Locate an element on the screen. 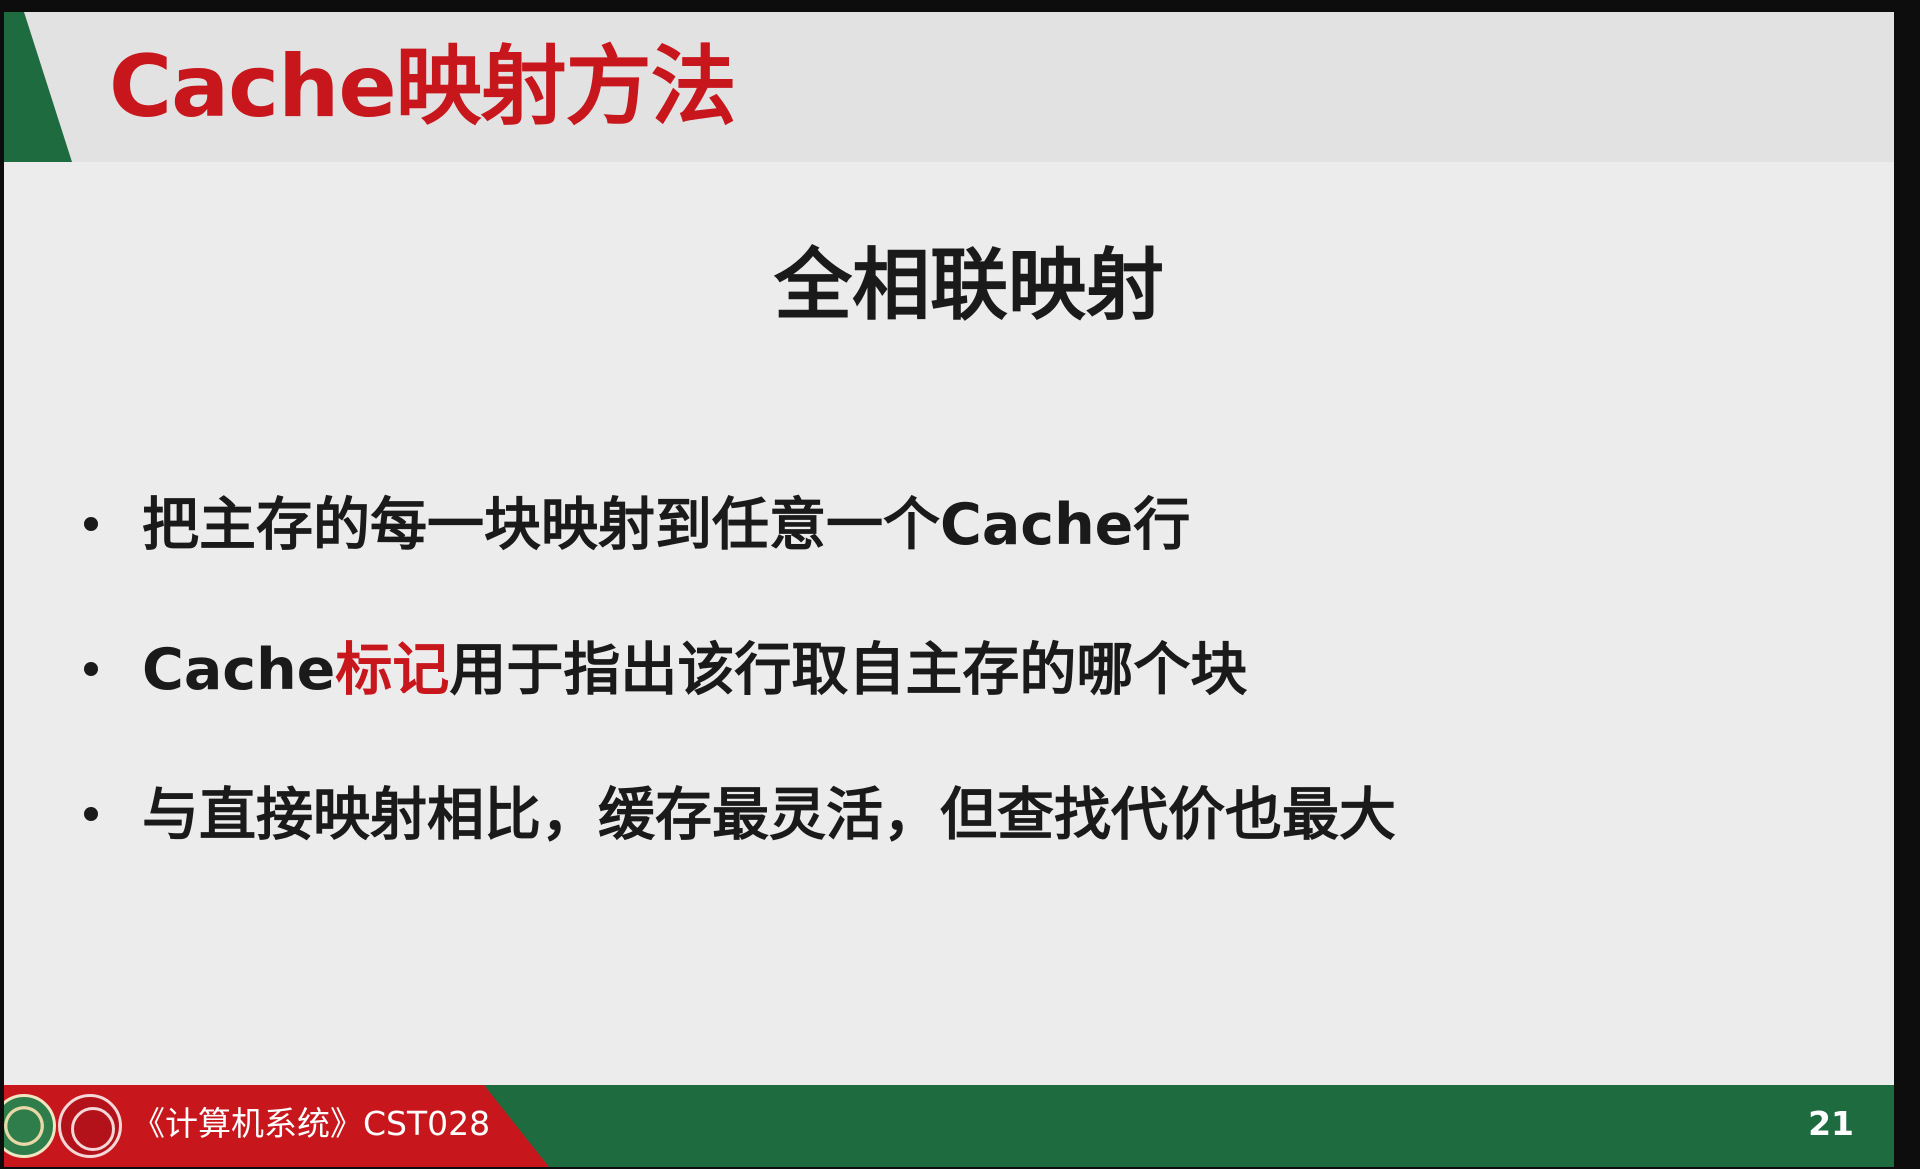  bullet-item: 与直接映射相比，缓存最灵活，但查找代价也最大 is located at coordinates (740, 842).